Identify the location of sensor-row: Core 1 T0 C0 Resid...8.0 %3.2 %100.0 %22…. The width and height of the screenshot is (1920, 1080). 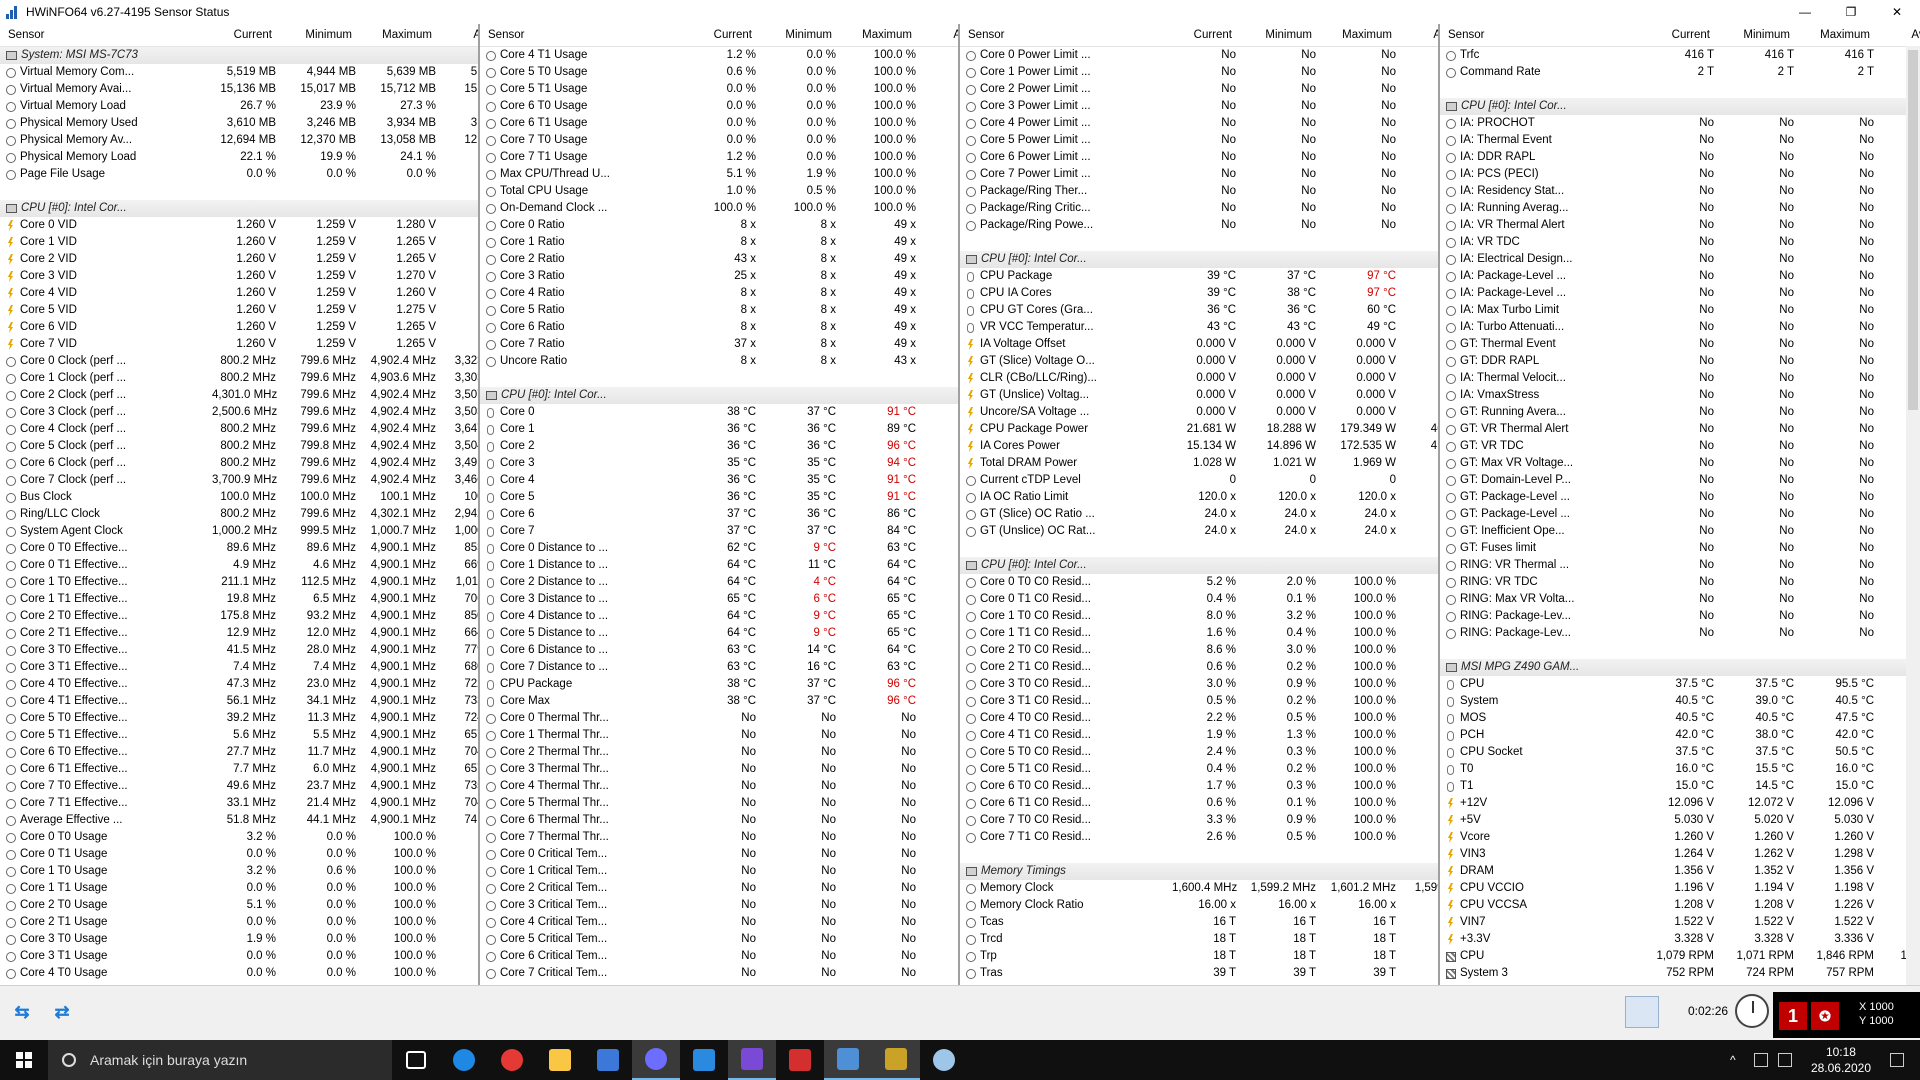
(1199, 616).